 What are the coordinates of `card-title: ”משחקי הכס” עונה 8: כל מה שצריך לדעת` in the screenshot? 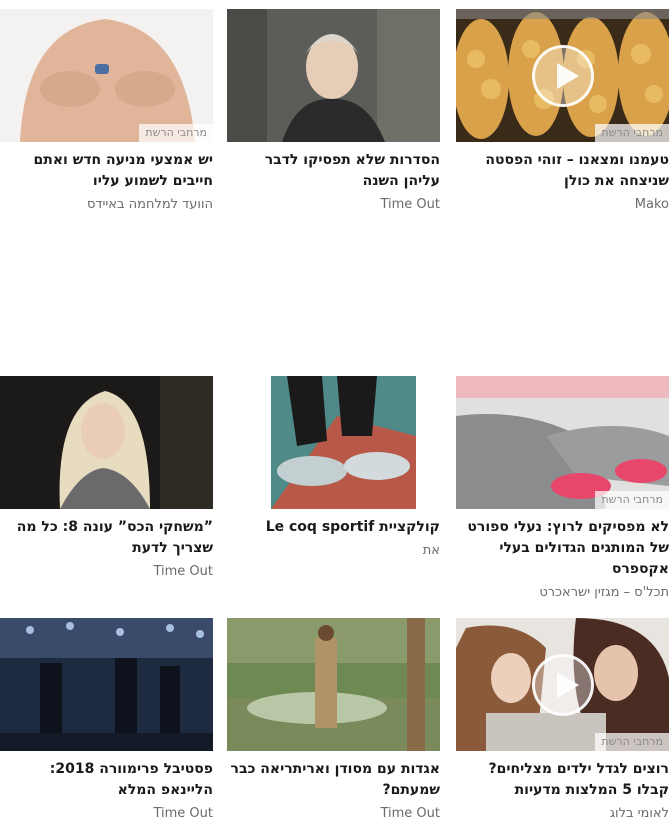 It's located at (106, 538).